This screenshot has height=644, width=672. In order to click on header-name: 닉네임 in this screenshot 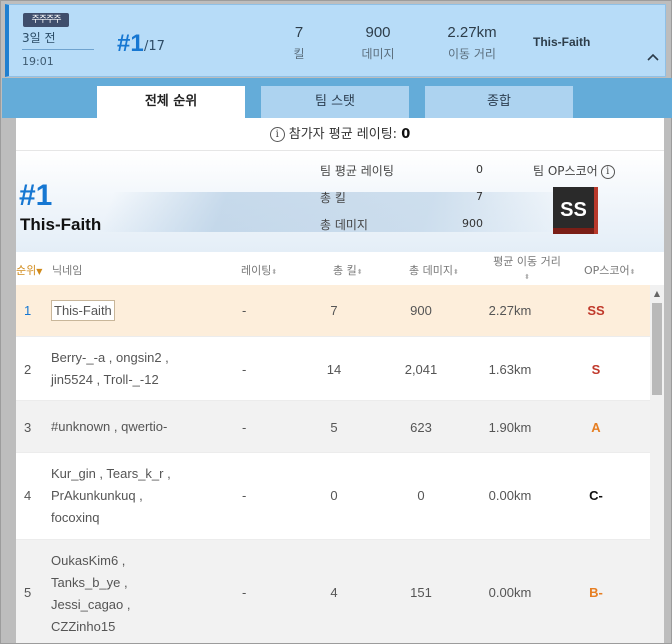, I will do `click(67, 270)`.